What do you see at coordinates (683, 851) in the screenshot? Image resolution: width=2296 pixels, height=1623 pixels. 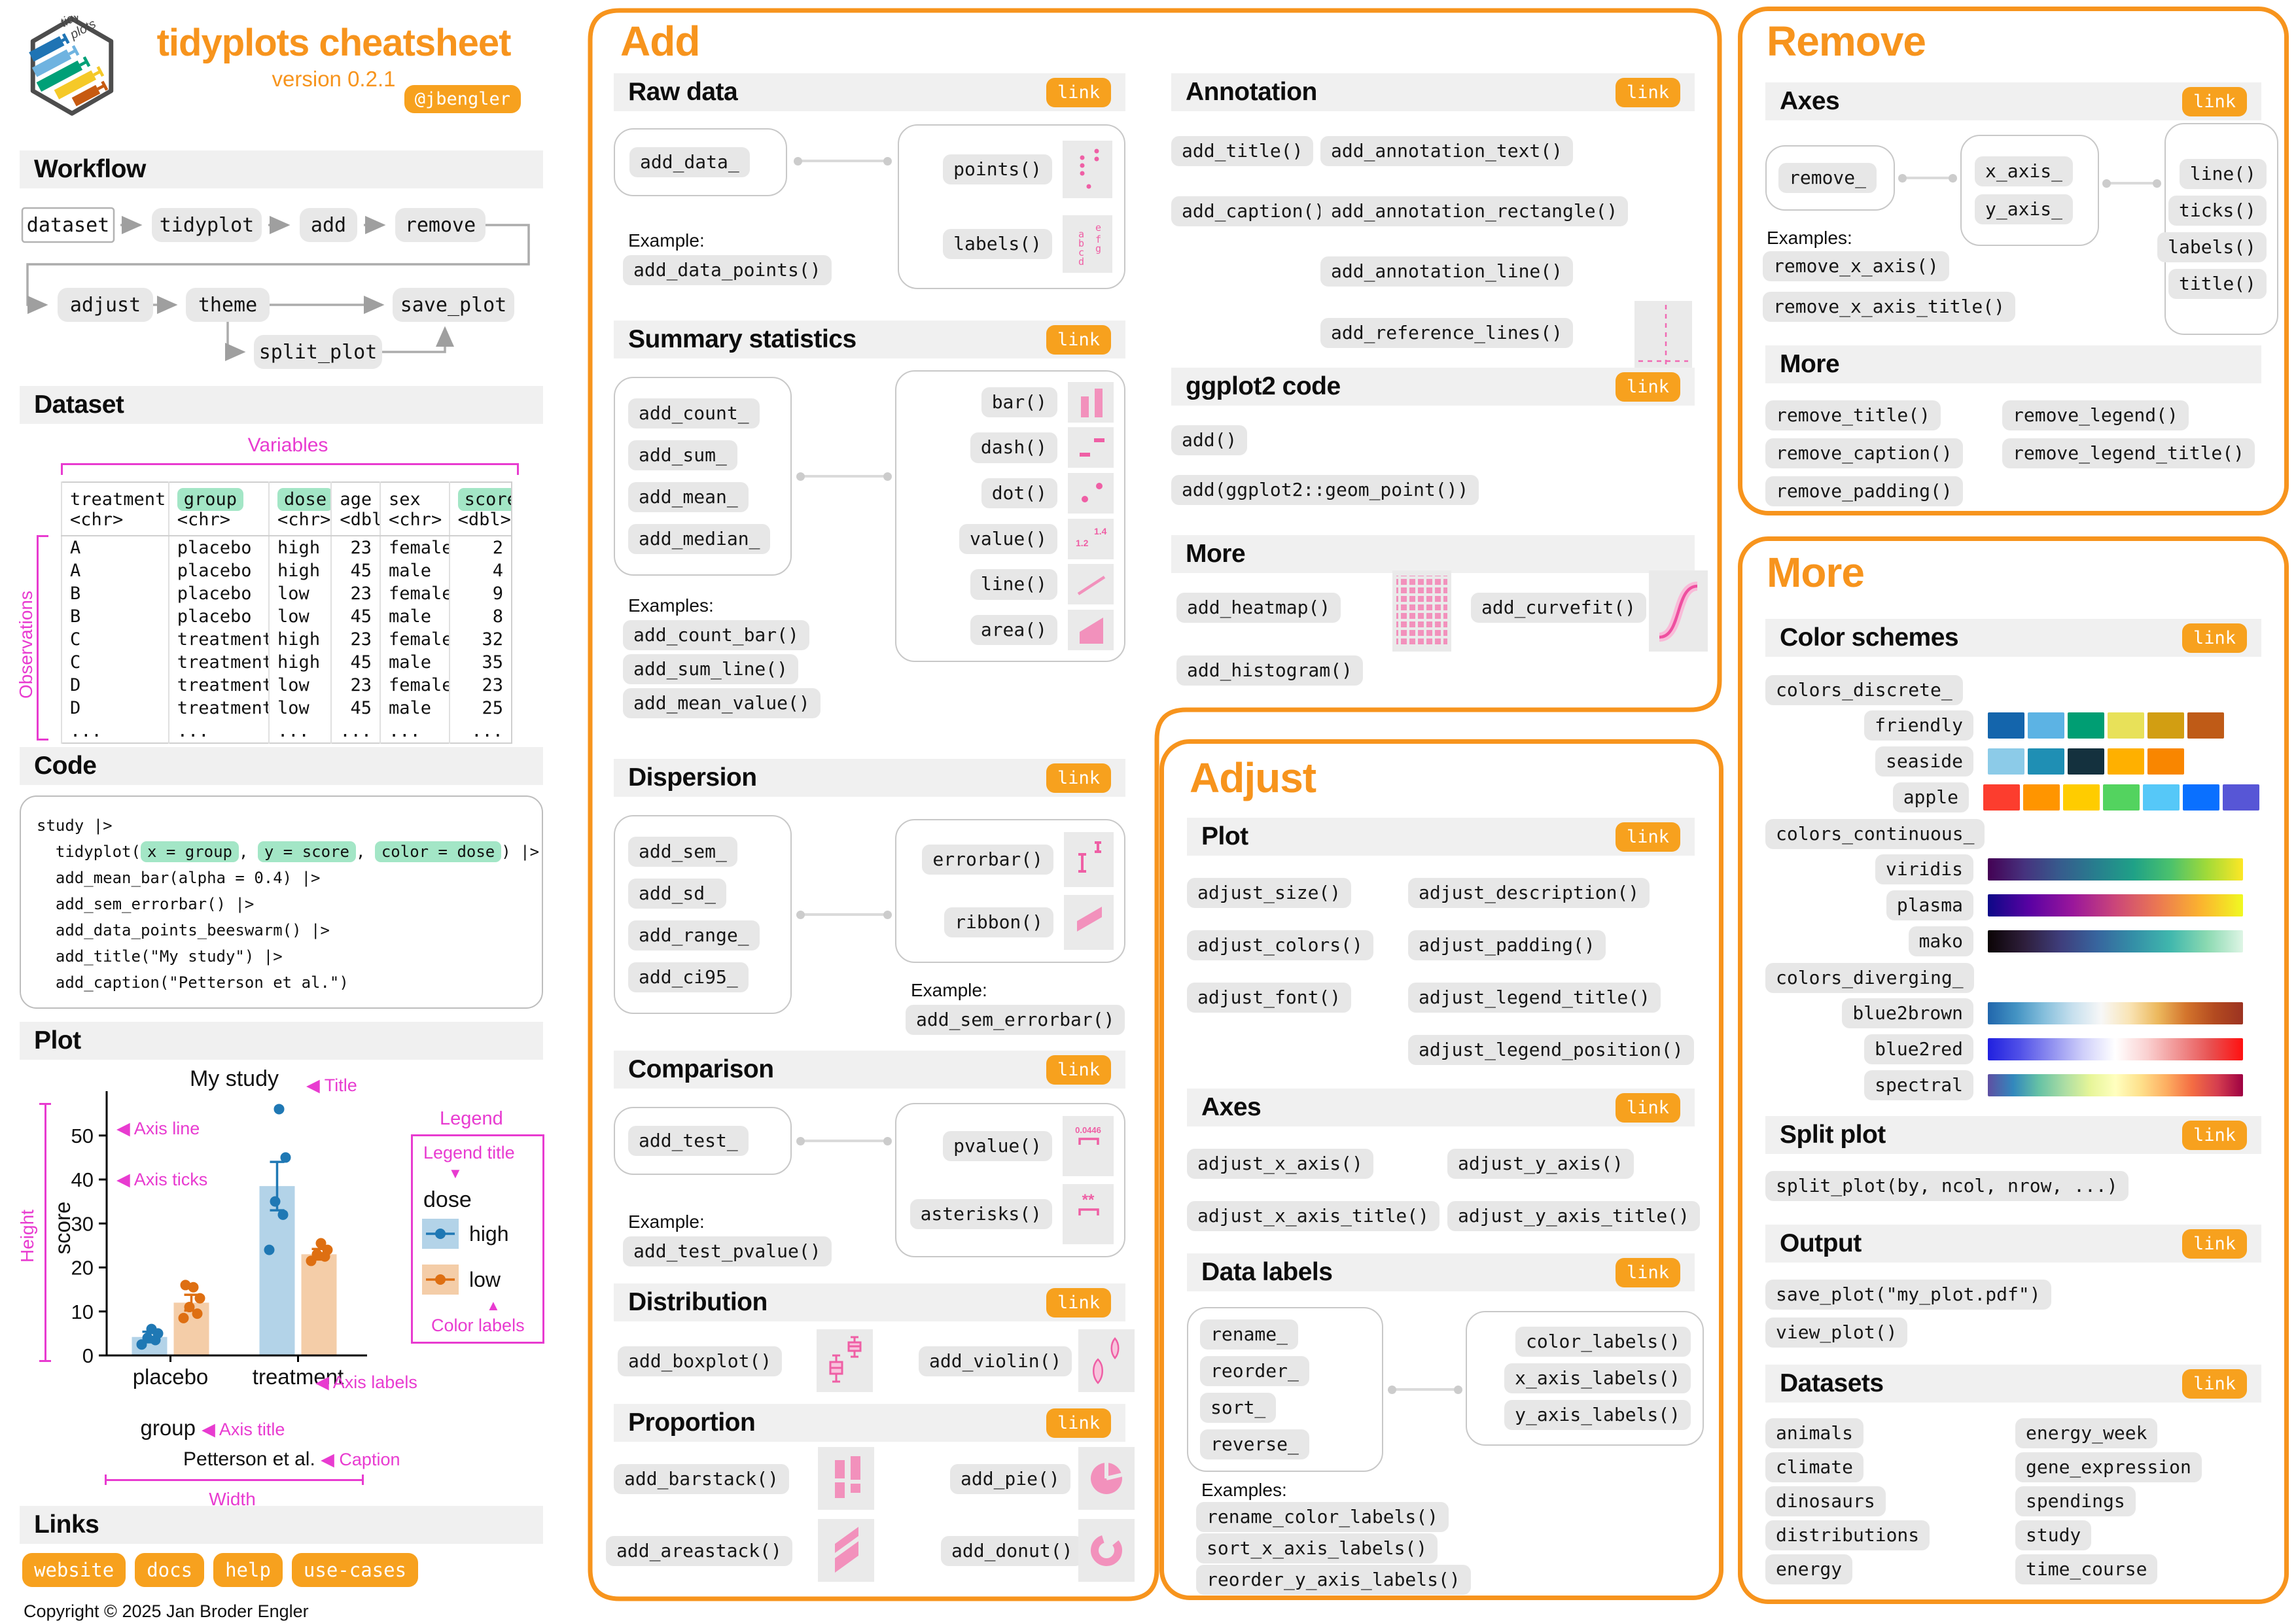 I see `function-pill: add_sem_` at bounding box center [683, 851].